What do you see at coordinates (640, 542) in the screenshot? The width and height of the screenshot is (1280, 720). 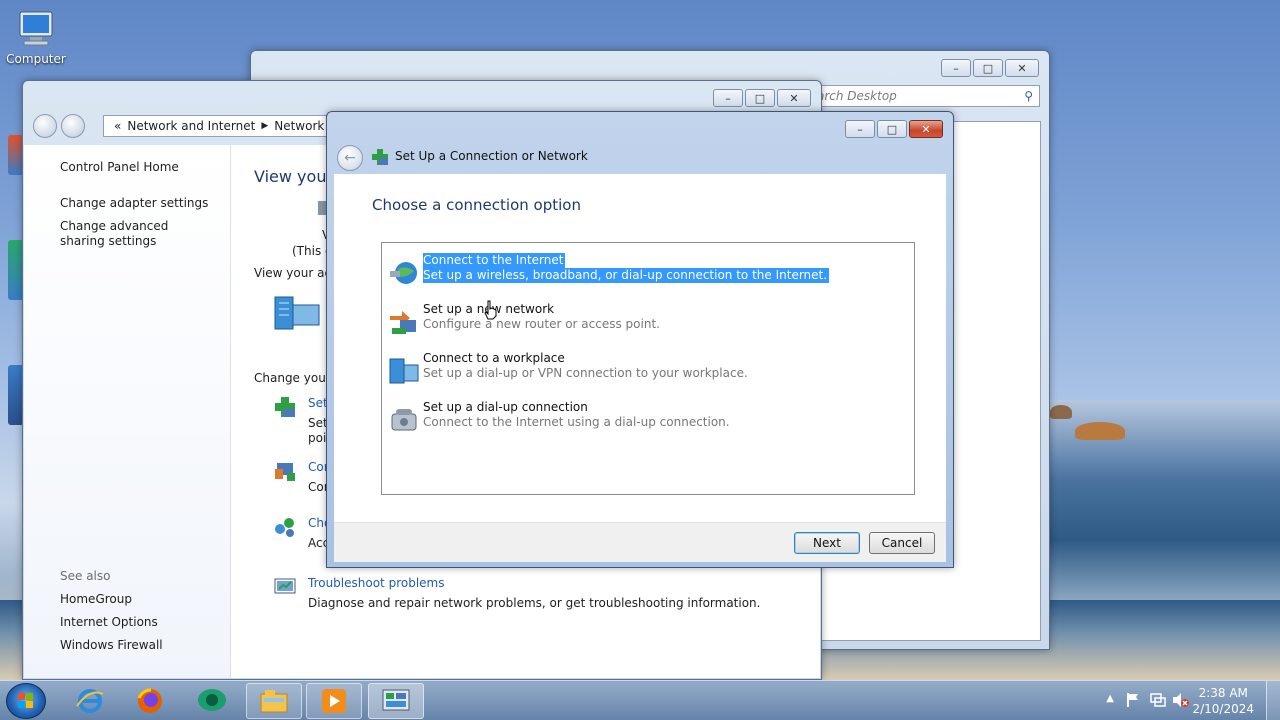 I see `dialog-footer: Next Cancel` at bounding box center [640, 542].